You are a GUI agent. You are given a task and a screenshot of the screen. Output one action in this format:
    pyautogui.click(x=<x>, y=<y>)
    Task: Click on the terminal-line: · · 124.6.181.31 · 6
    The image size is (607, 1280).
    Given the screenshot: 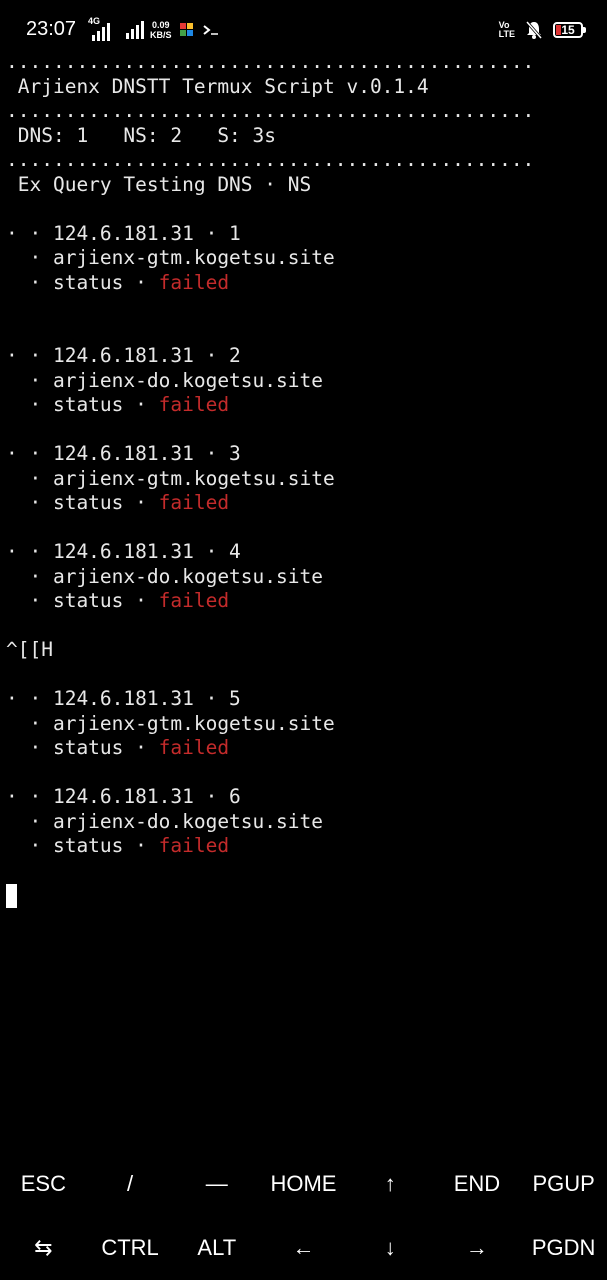 What is the action you would take?
    pyautogui.click(x=306, y=797)
    